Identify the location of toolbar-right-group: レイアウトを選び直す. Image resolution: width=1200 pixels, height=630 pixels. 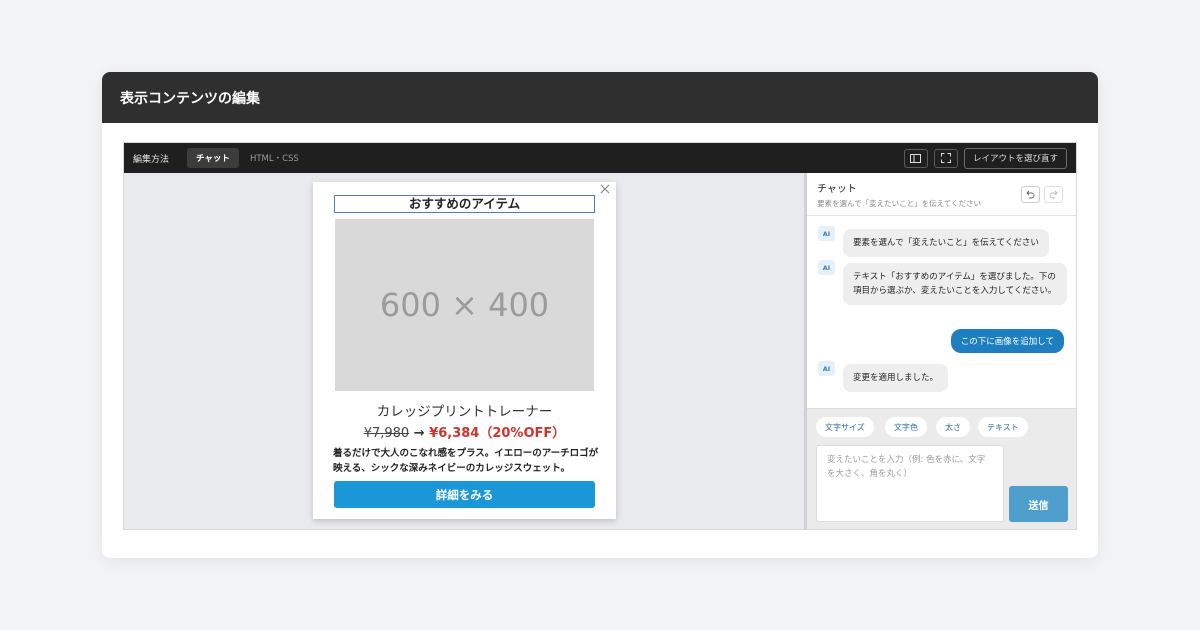
(985, 158).